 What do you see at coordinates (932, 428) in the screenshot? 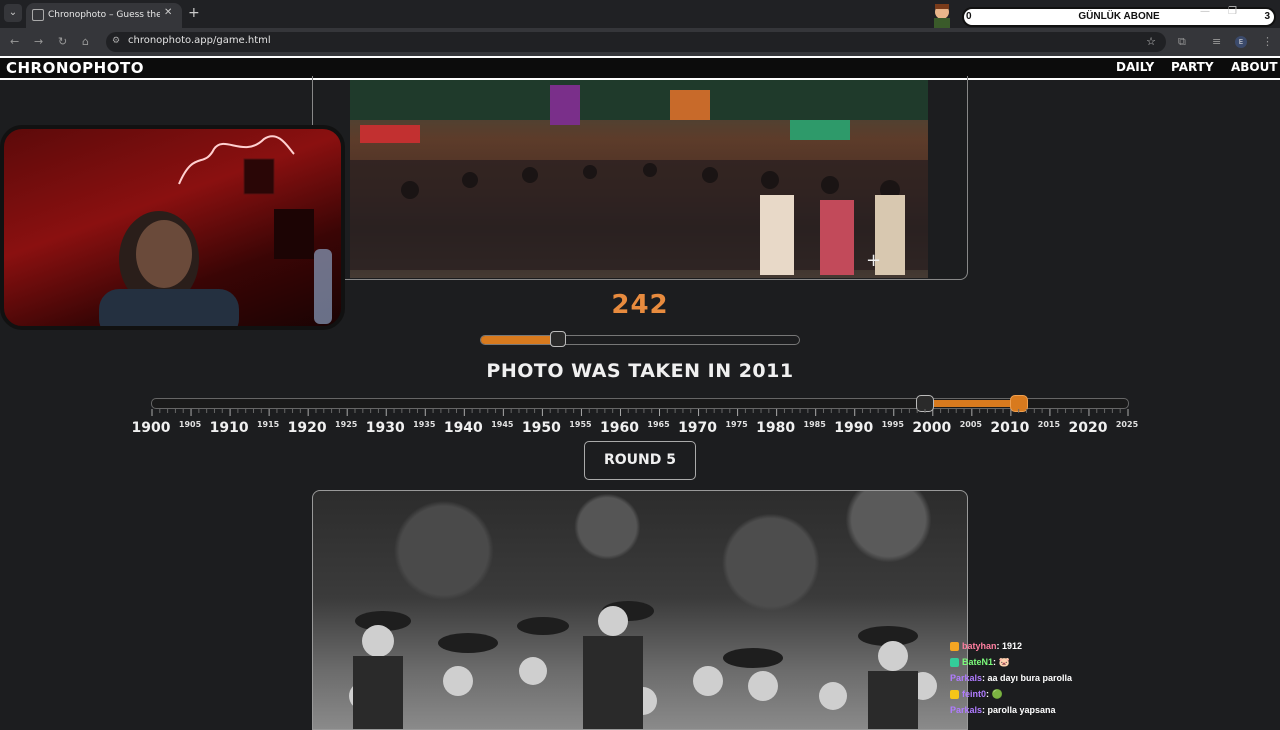
I see `timeline-year-label: 2000` at bounding box center [932, 428].